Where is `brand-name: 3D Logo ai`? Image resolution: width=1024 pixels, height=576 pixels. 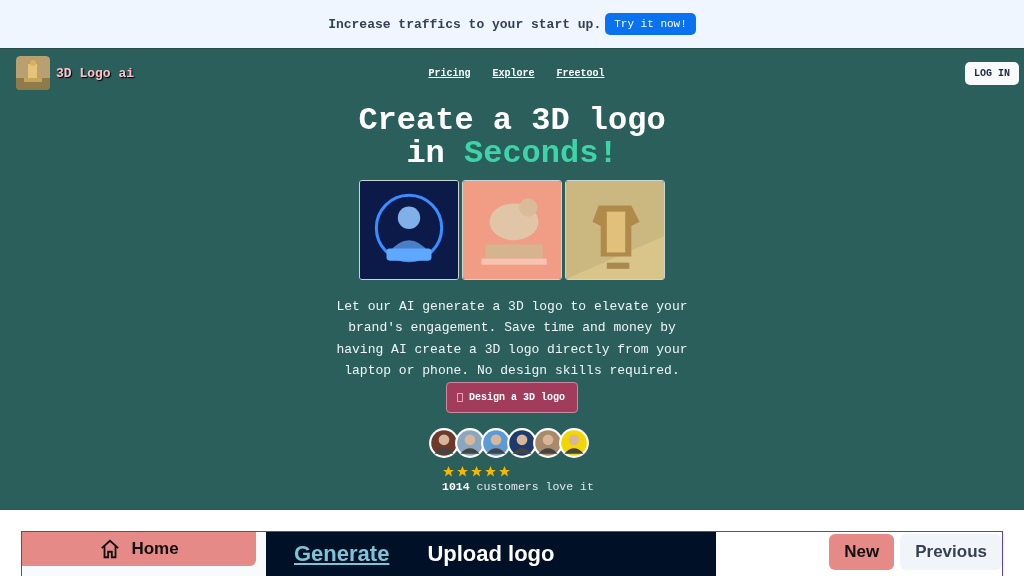
brand-name: 3D Logo ai is located at coordinates (95, 73).